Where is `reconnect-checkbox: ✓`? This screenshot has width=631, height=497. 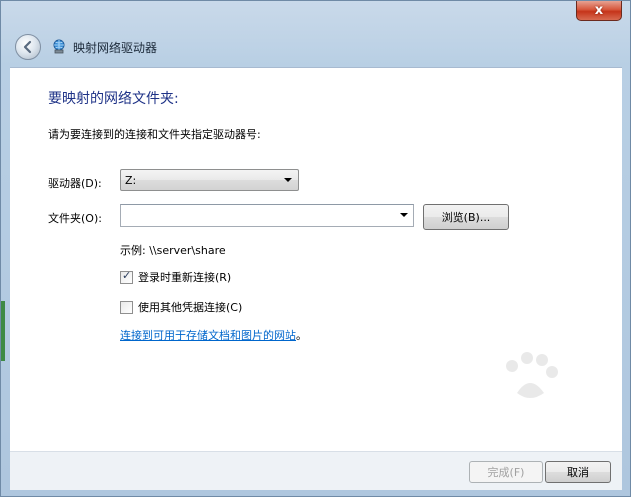
reconnect-checkbox: ✓ is located at coordinates (126, 276).